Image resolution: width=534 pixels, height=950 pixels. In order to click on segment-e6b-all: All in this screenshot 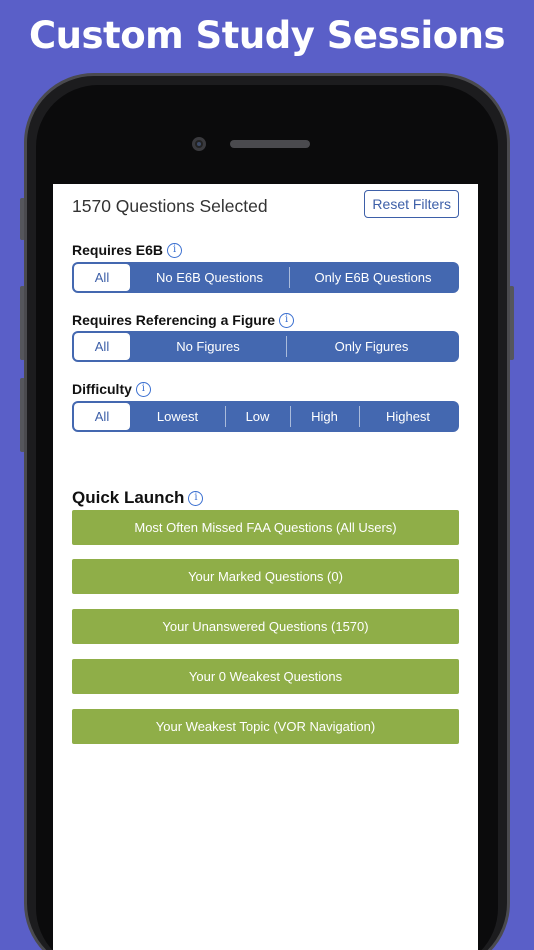, I will do `click(102, 277)`.